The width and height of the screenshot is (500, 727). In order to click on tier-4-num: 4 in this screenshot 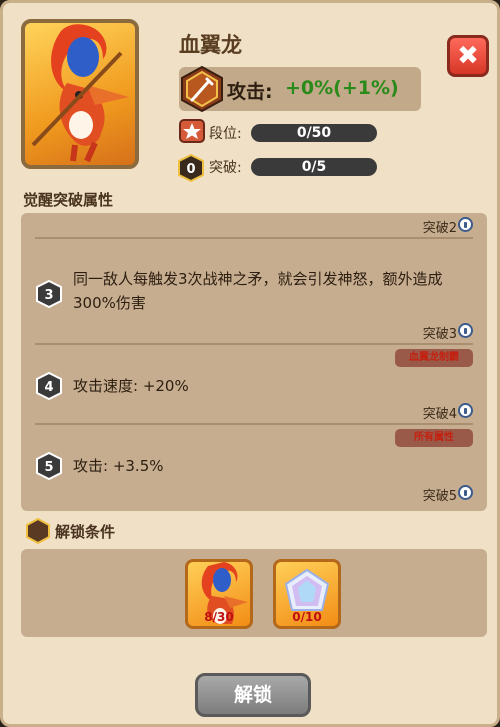, I will do `click(48, 387)`.